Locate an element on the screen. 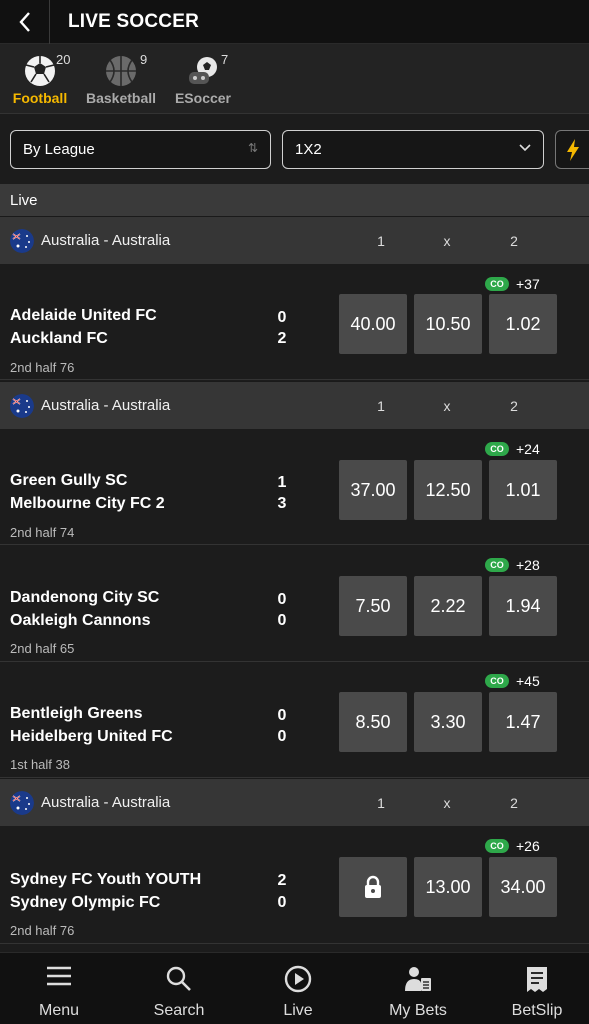 The width and height of the screenshot is (589, 1024). sport-tabs: 20 Football 9 Basketball 7 ESoccer is located at coordinates (294, 79).